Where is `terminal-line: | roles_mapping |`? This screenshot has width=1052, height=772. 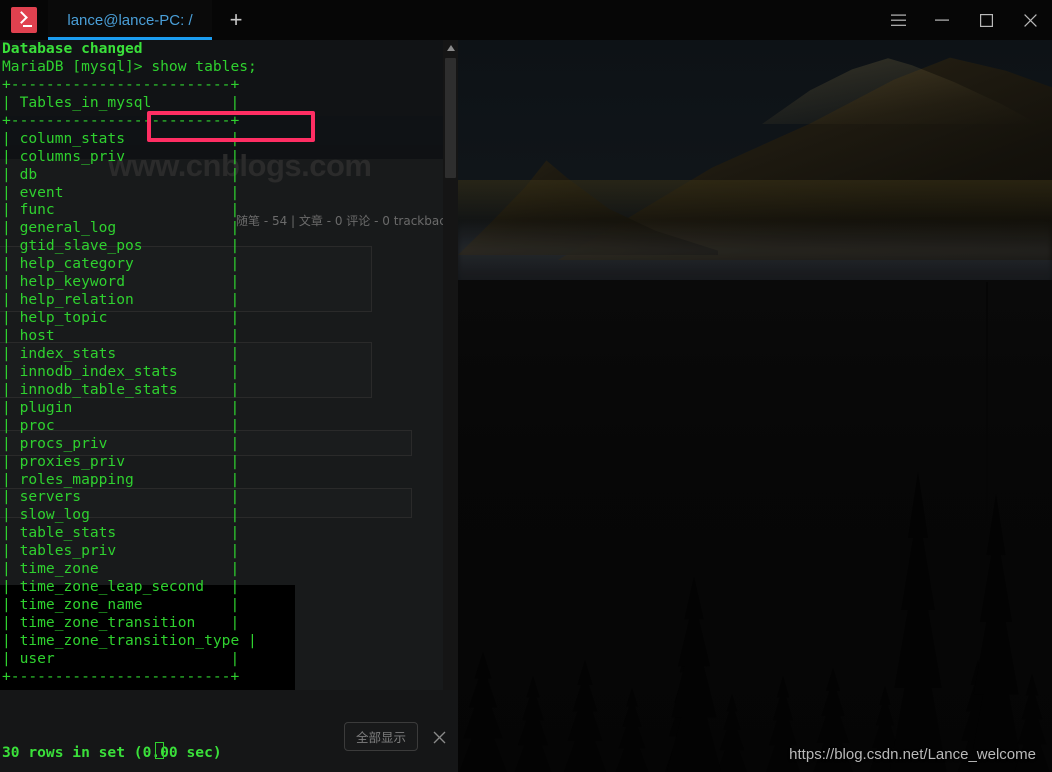
terminal-line: | roles_mapping | is located at coordinates (121, 479).